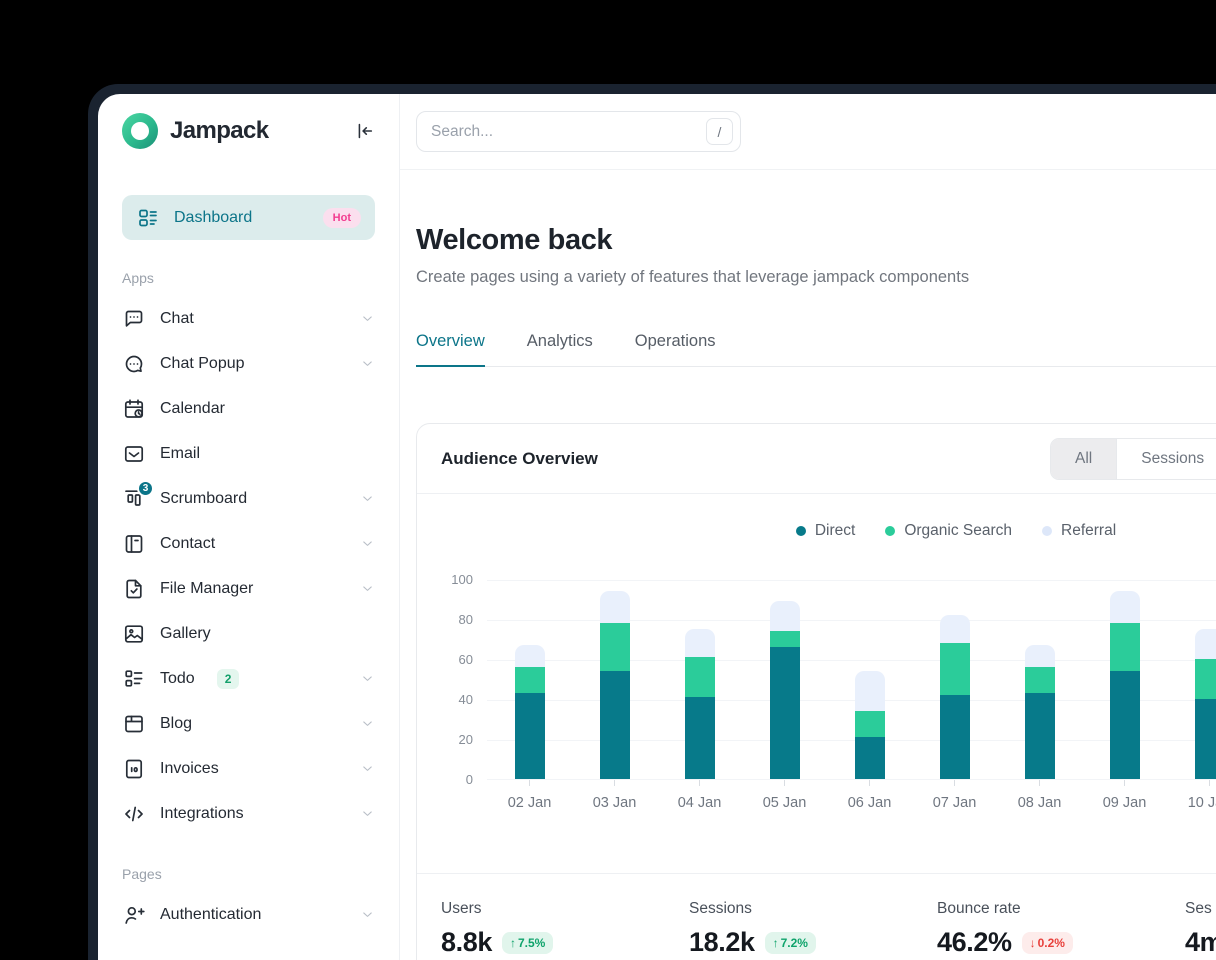 The image size is (1216, 960). I want to click on segment-all: All, so click(1084, 459).